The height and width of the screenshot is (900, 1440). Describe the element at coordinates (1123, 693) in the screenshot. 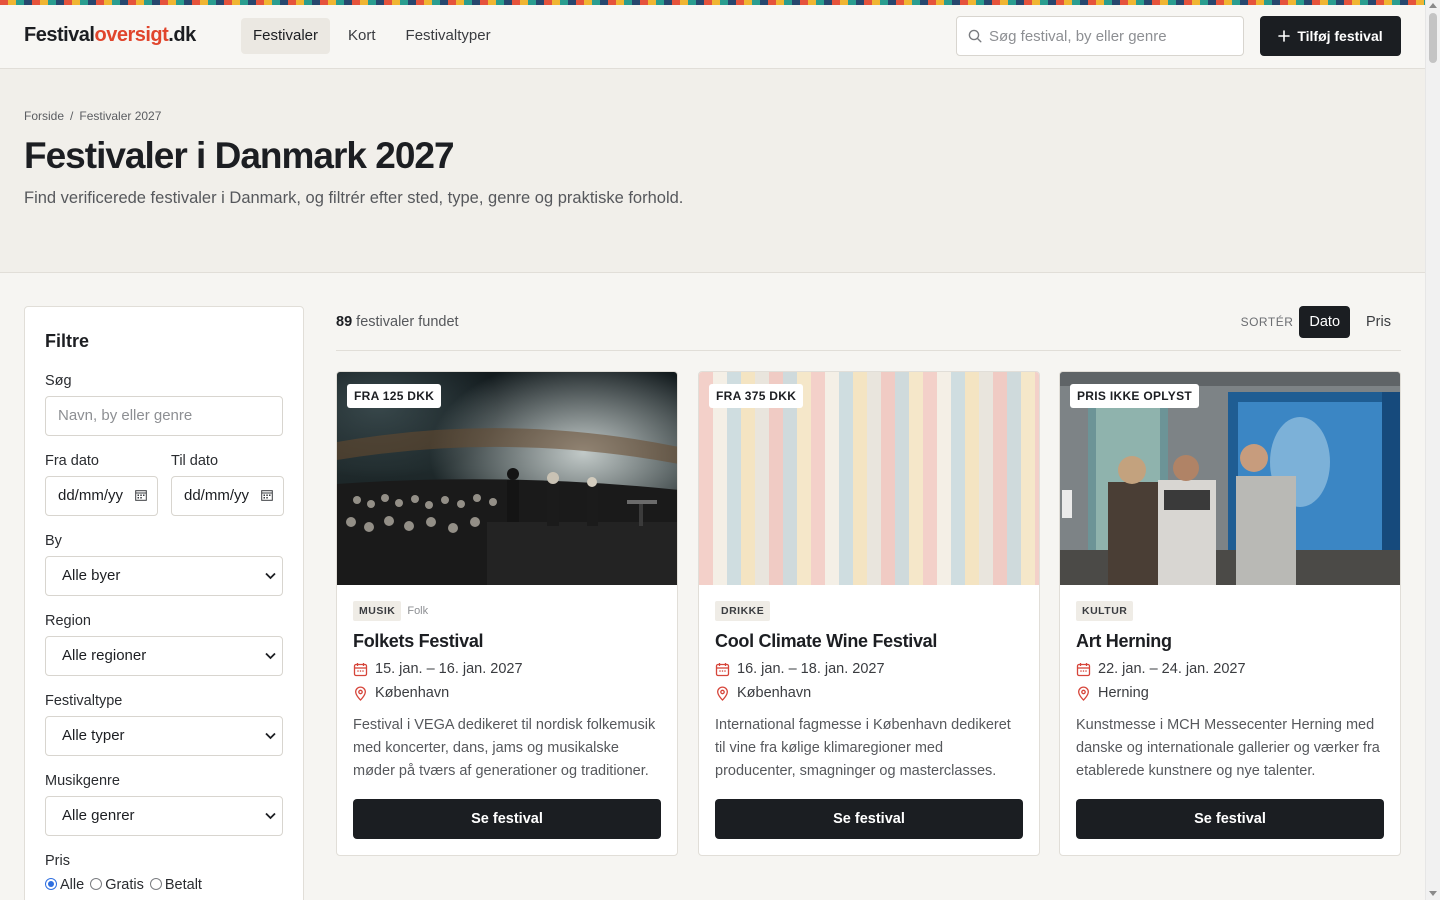

I see `festival-city: Herning` at that location.